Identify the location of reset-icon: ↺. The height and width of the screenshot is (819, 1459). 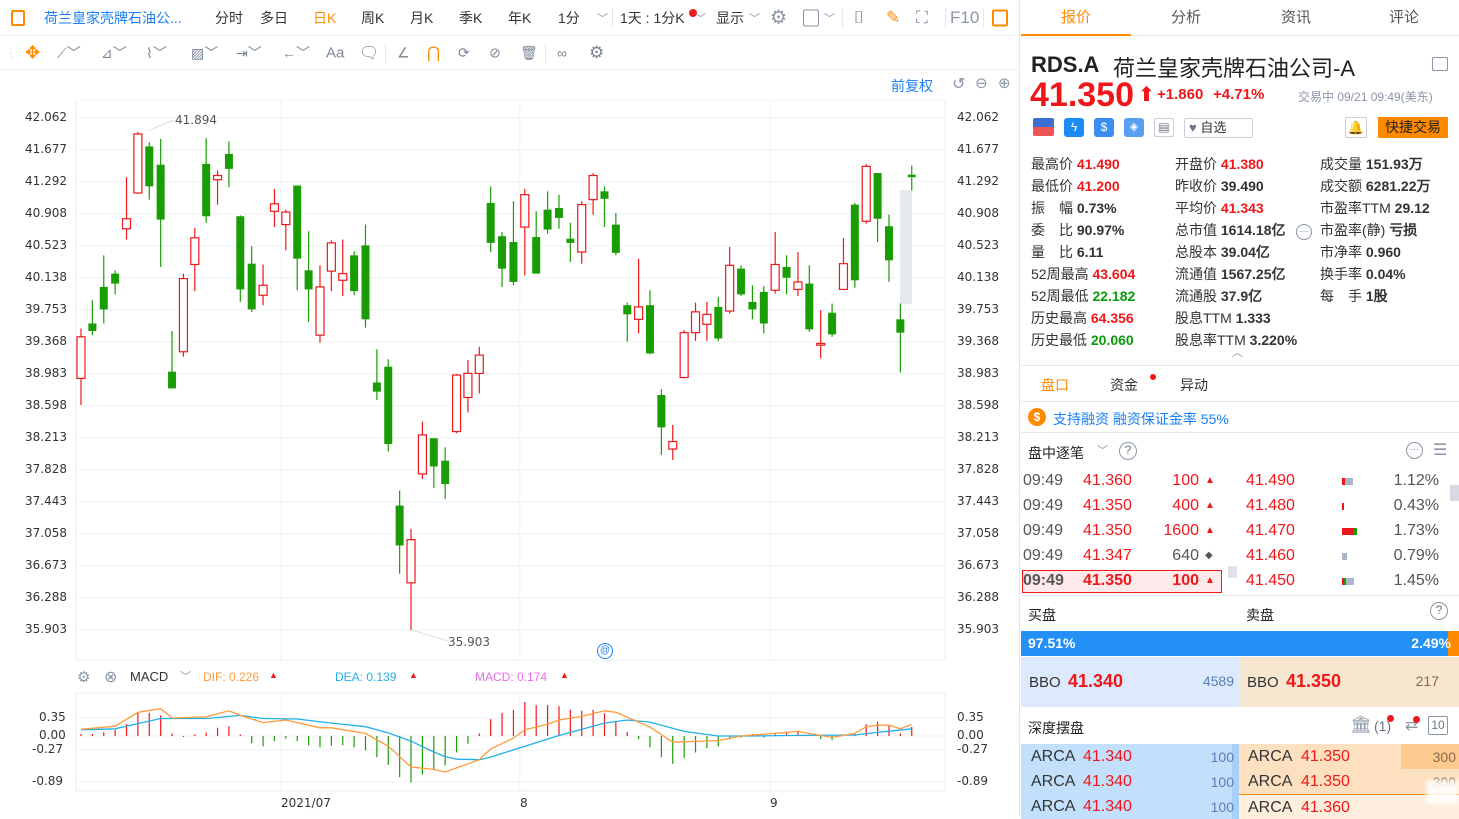
(958, 84).